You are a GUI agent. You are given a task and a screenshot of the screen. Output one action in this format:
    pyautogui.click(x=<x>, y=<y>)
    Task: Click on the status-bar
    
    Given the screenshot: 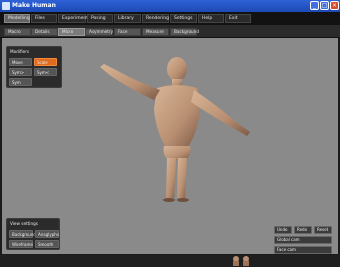 What is the action you would take?
    pyautogui.click(x=170, y=261)
    